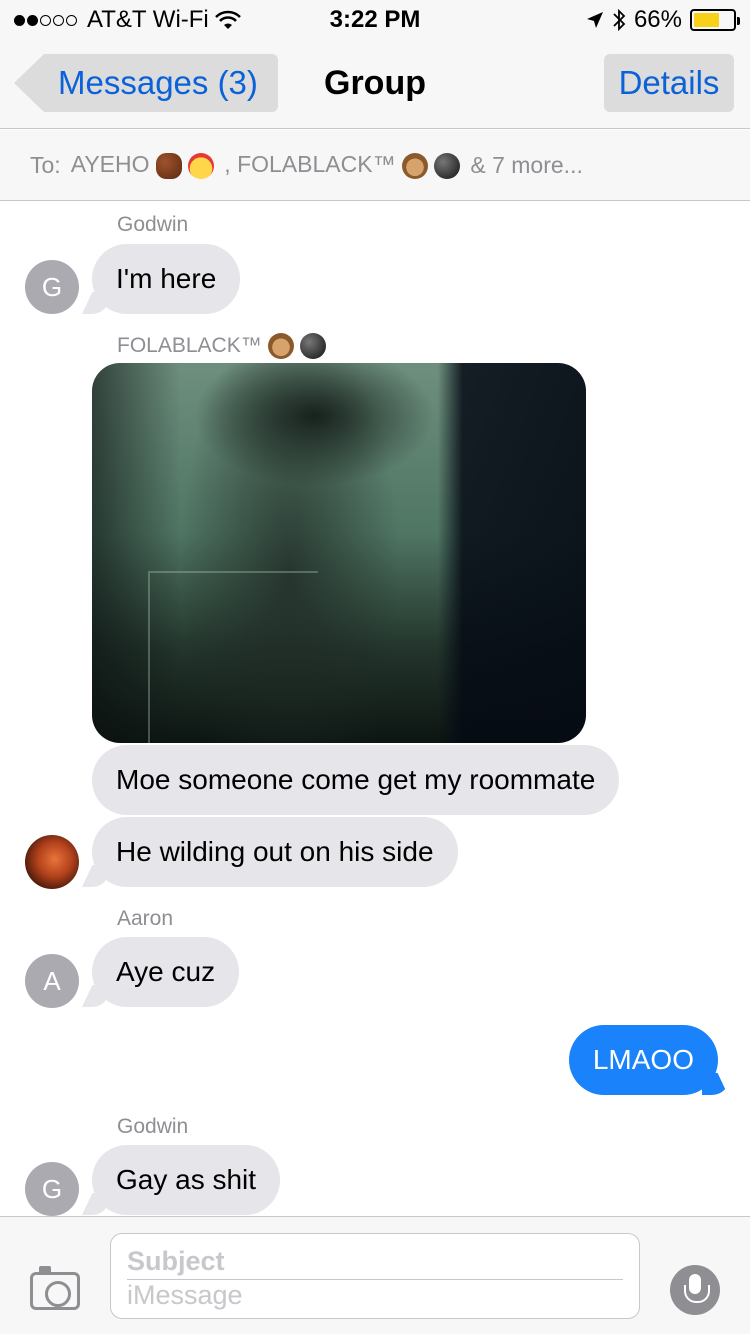 This screenshot has height=1334, width=750. Describe the element at coordinates (168, 165) in the screenshot. I see `football-icon` at that location.